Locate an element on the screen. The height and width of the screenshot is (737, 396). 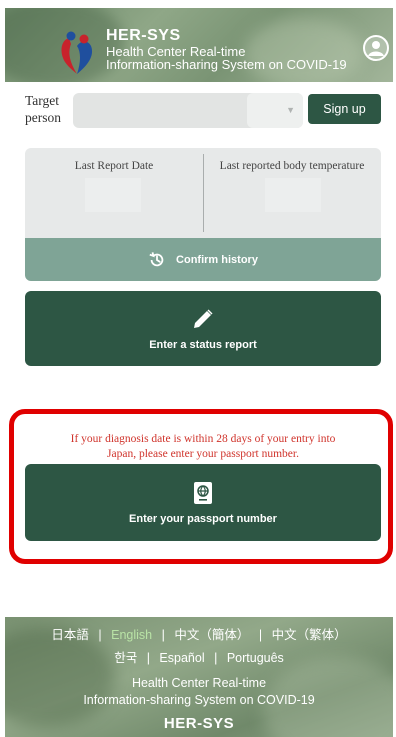
passport-button-label: Enter your passport number is located at coordinates (203, 518).